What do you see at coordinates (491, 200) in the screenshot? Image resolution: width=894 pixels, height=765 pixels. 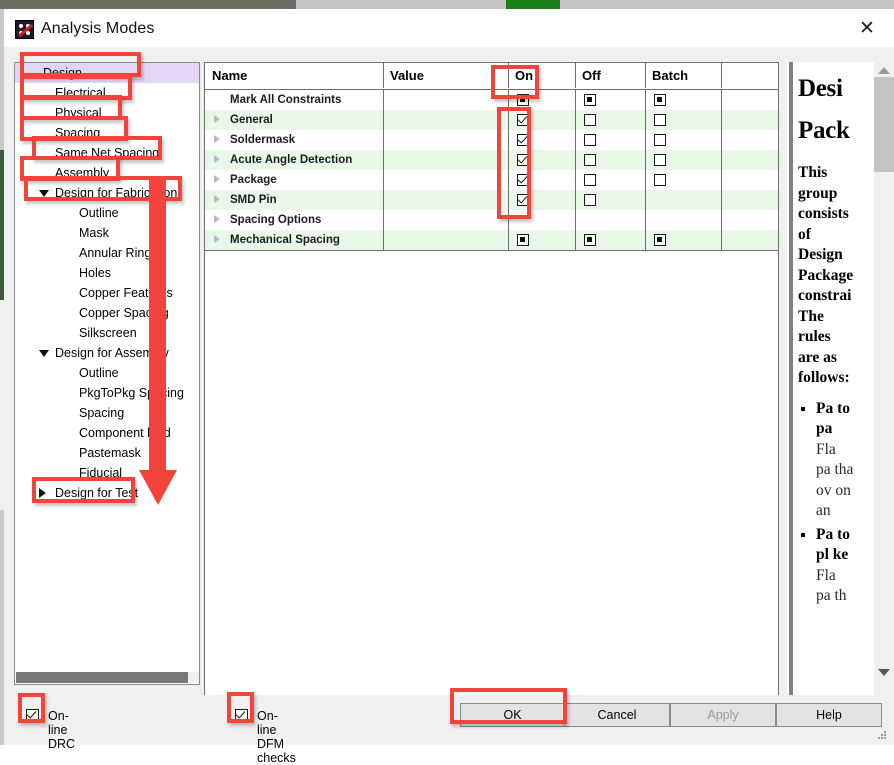 I see `table-row: SMD Pin` at bounding box center [491, 200].